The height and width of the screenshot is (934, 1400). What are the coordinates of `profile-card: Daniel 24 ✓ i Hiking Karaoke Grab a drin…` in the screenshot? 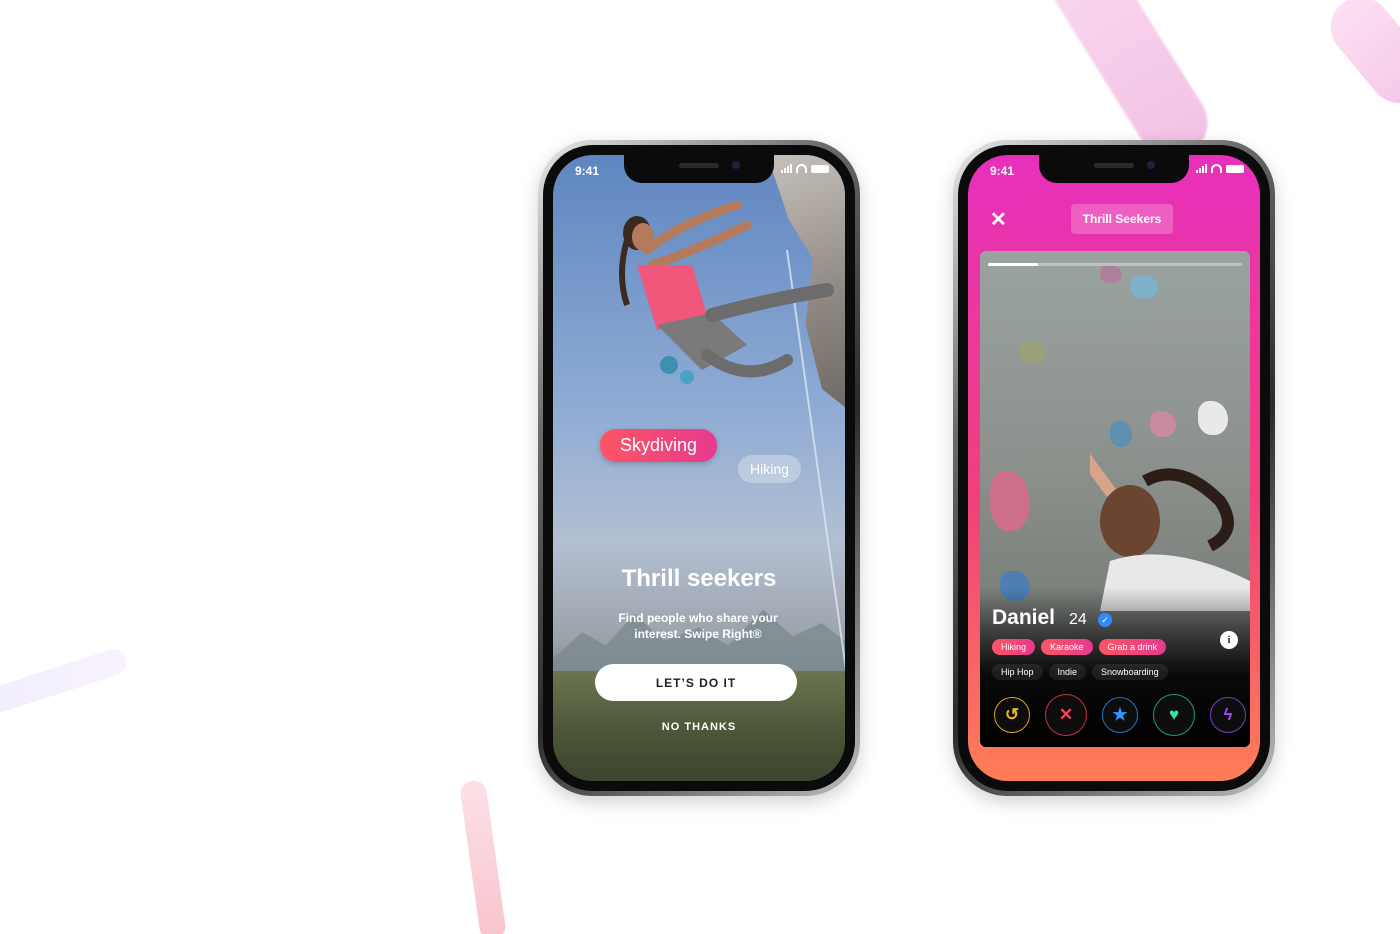 It's located at (1115, 499).